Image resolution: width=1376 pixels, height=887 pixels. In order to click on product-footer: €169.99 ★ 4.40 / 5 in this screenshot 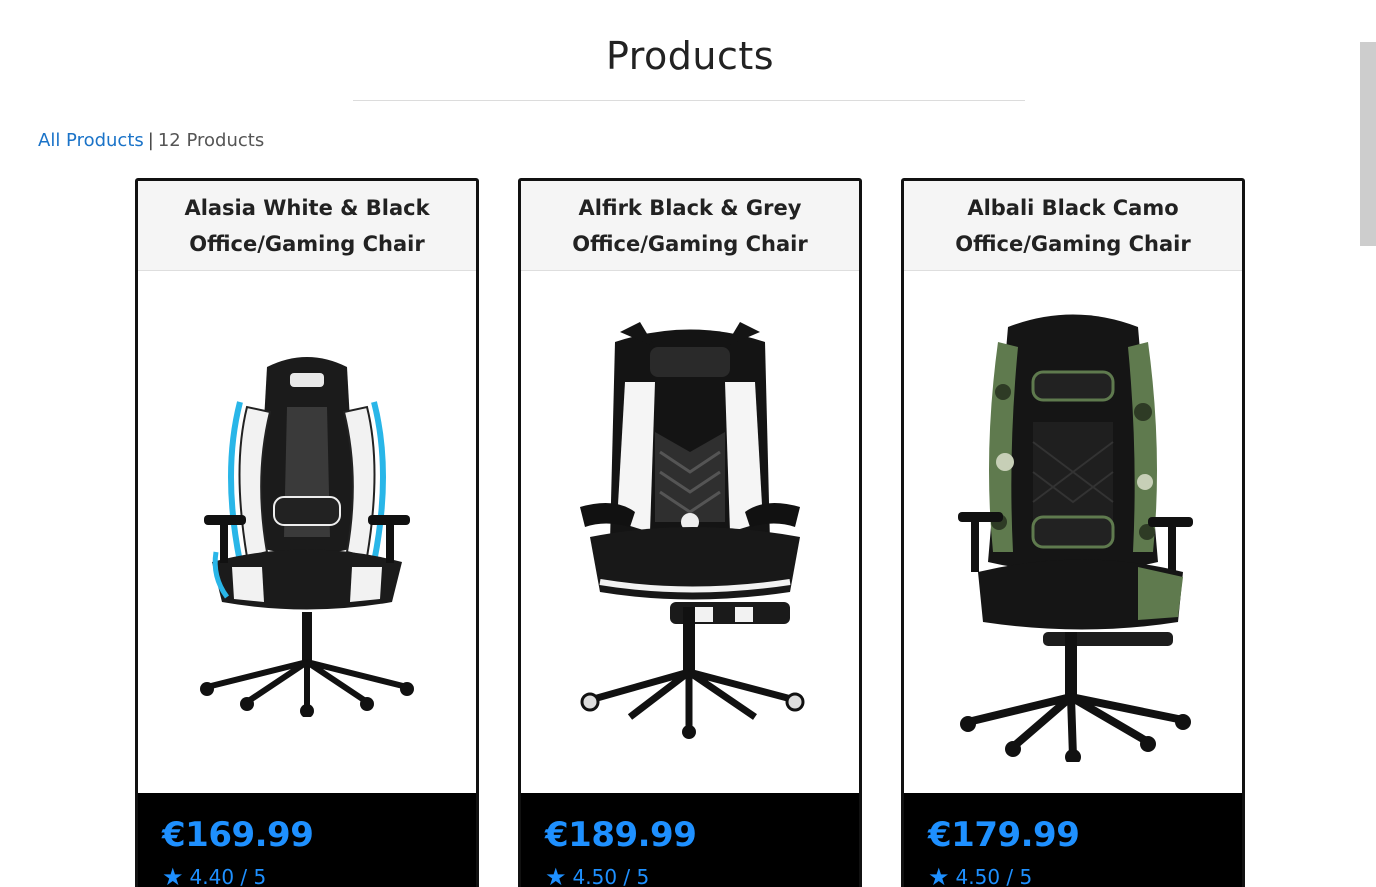, I will do `click(307, 840)`.